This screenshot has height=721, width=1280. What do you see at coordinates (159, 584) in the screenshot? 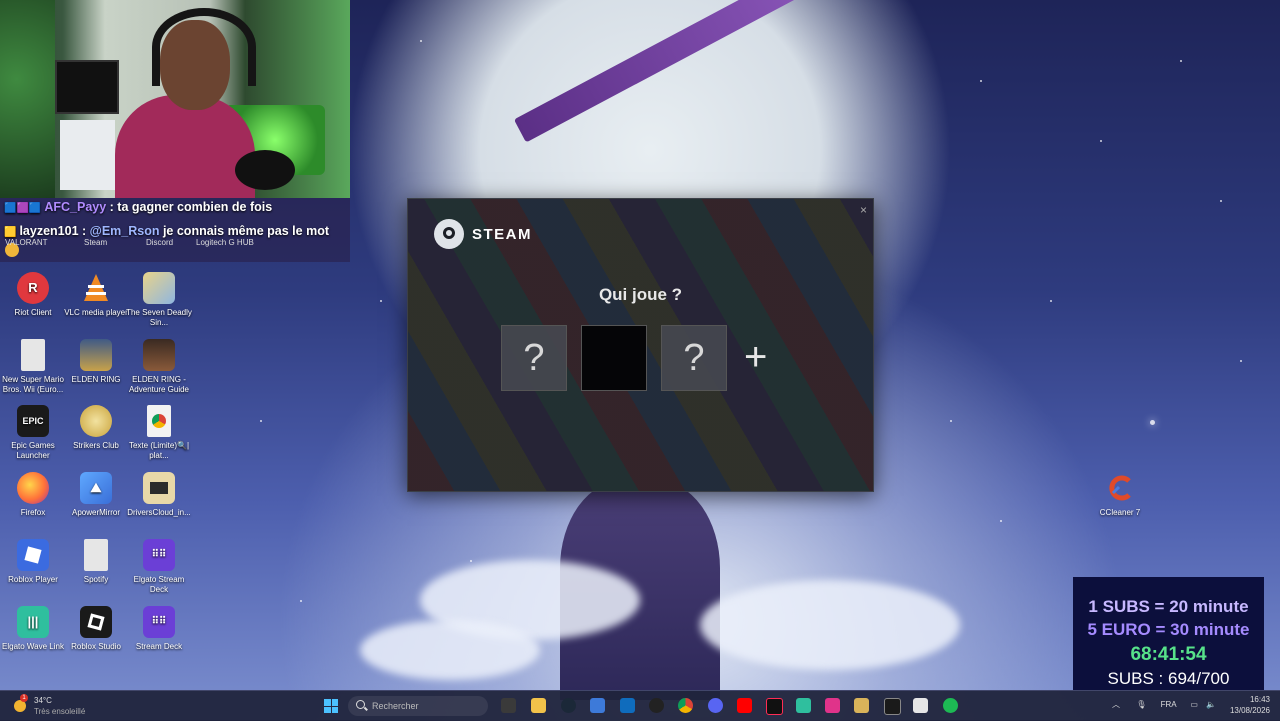
I see `desktop-icon-label: Elgato Stream Deck` at bounding box center [159, 584].